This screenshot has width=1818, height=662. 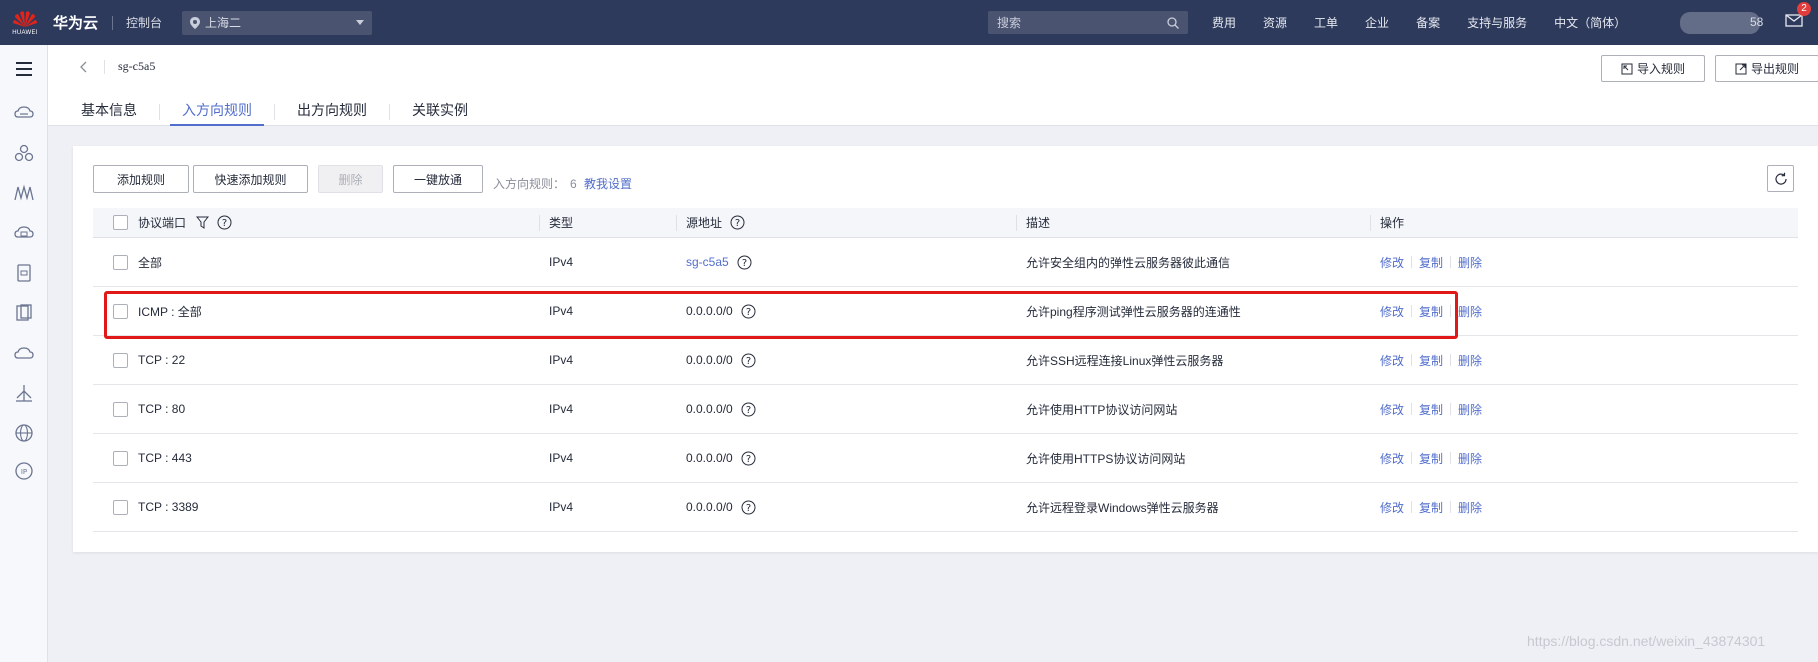 What do you see at coordinates (137, 66) in the screenshot?
I see `page-title: sg-c5a5` at bounding box center [137, 66].